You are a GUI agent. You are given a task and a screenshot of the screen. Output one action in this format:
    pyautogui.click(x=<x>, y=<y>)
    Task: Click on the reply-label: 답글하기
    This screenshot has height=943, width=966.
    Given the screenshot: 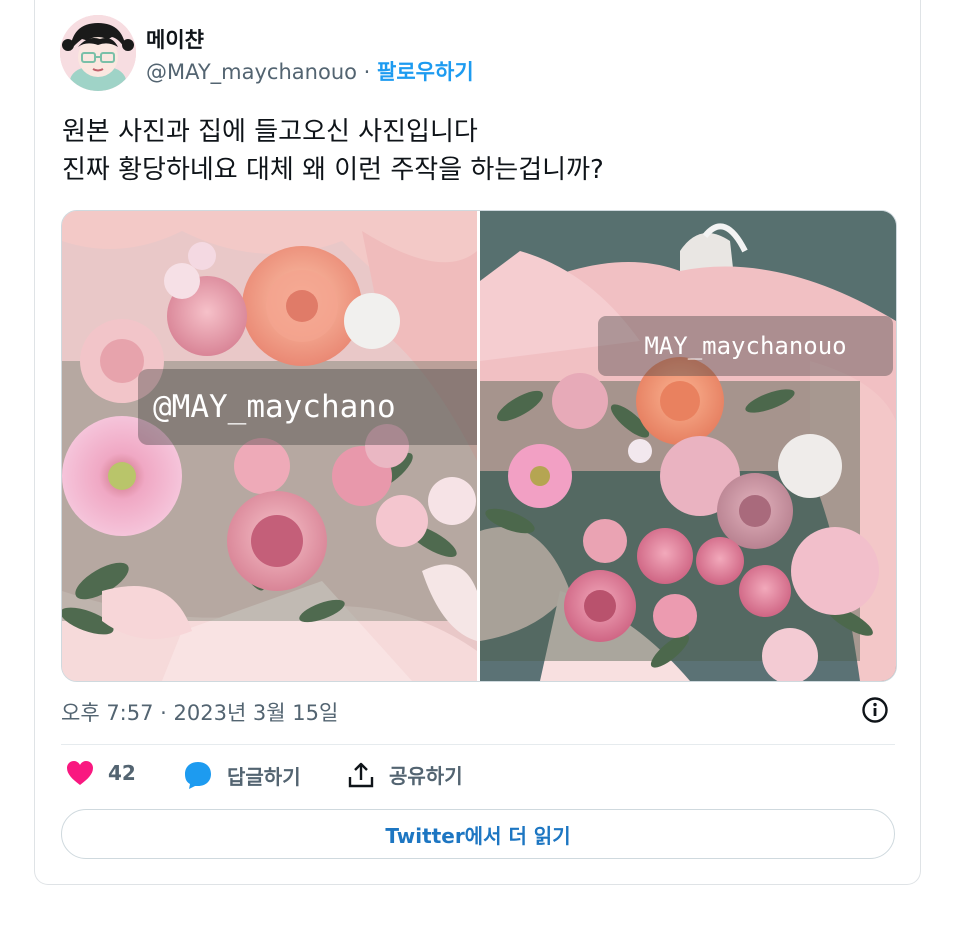 What is the action you would take?
    pyautogui.click(x=264, y=776)
    